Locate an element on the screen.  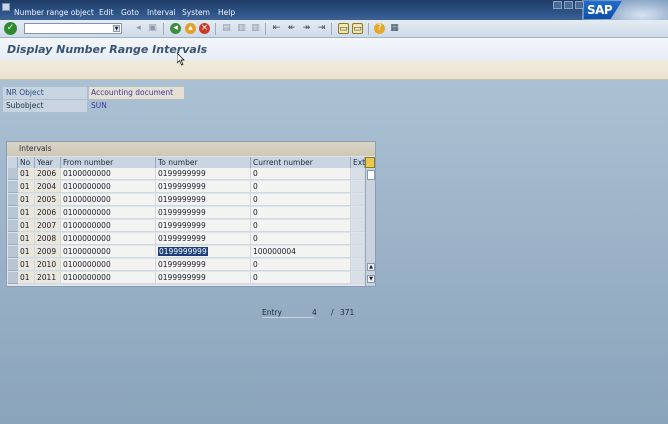
selected-to-number: 0199999999 is located at coordinates (183, 251).